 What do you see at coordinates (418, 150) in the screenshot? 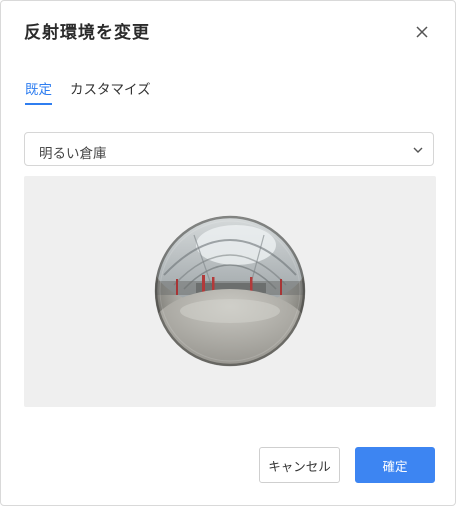
I see `chevron-down-icon` at bounding box center [418, 150].